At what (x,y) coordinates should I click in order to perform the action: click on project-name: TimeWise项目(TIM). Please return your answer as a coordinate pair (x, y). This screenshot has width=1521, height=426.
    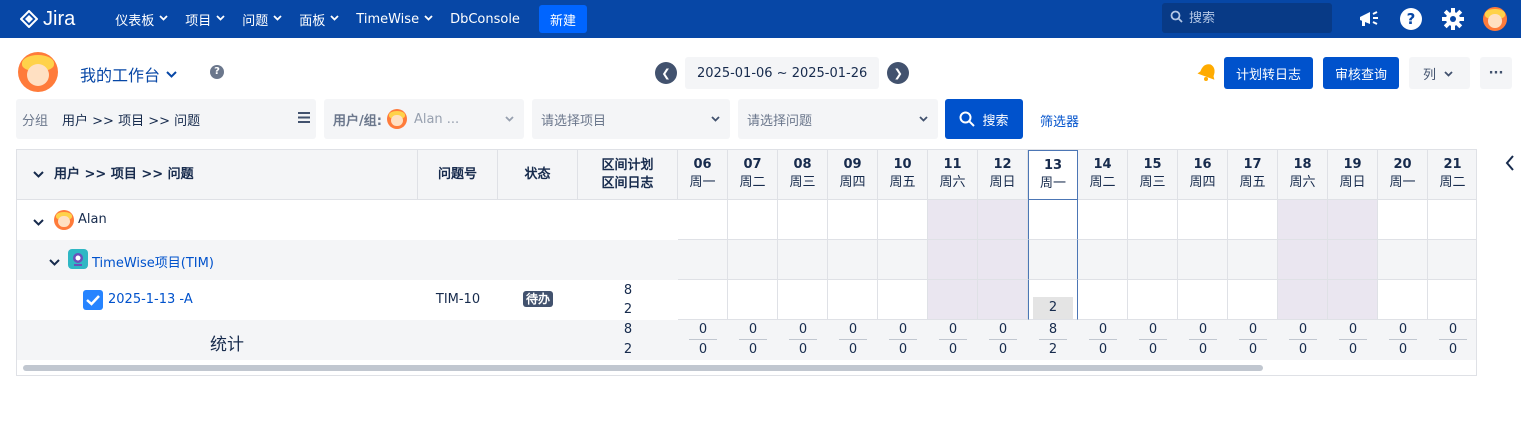
    Looking at the image, I should click on (153, 261).